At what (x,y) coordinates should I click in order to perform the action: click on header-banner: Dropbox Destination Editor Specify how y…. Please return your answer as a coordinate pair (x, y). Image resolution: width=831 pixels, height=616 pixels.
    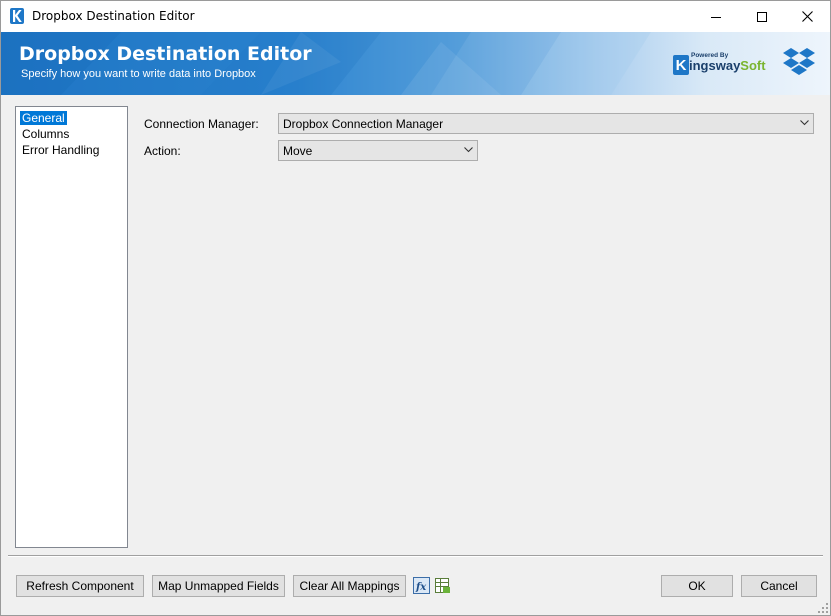
    Looking at the image, I should click on (415, 63).